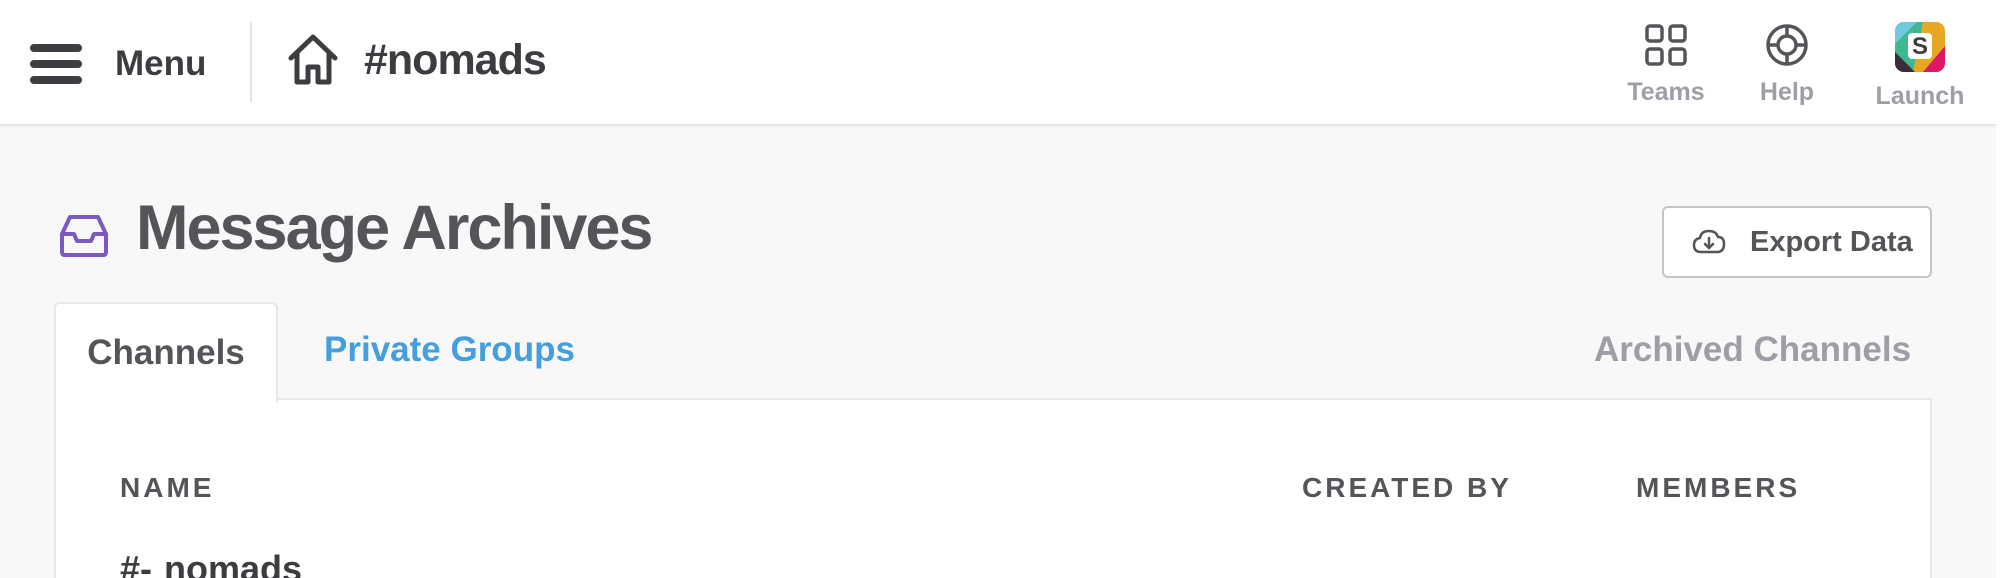 This screenshot has width=2002, height=578. What do you see at coordinates (1718, 488) in the screenshot?
I see `column-header-members: MEMBERS` at bounding box center [1718, 488].